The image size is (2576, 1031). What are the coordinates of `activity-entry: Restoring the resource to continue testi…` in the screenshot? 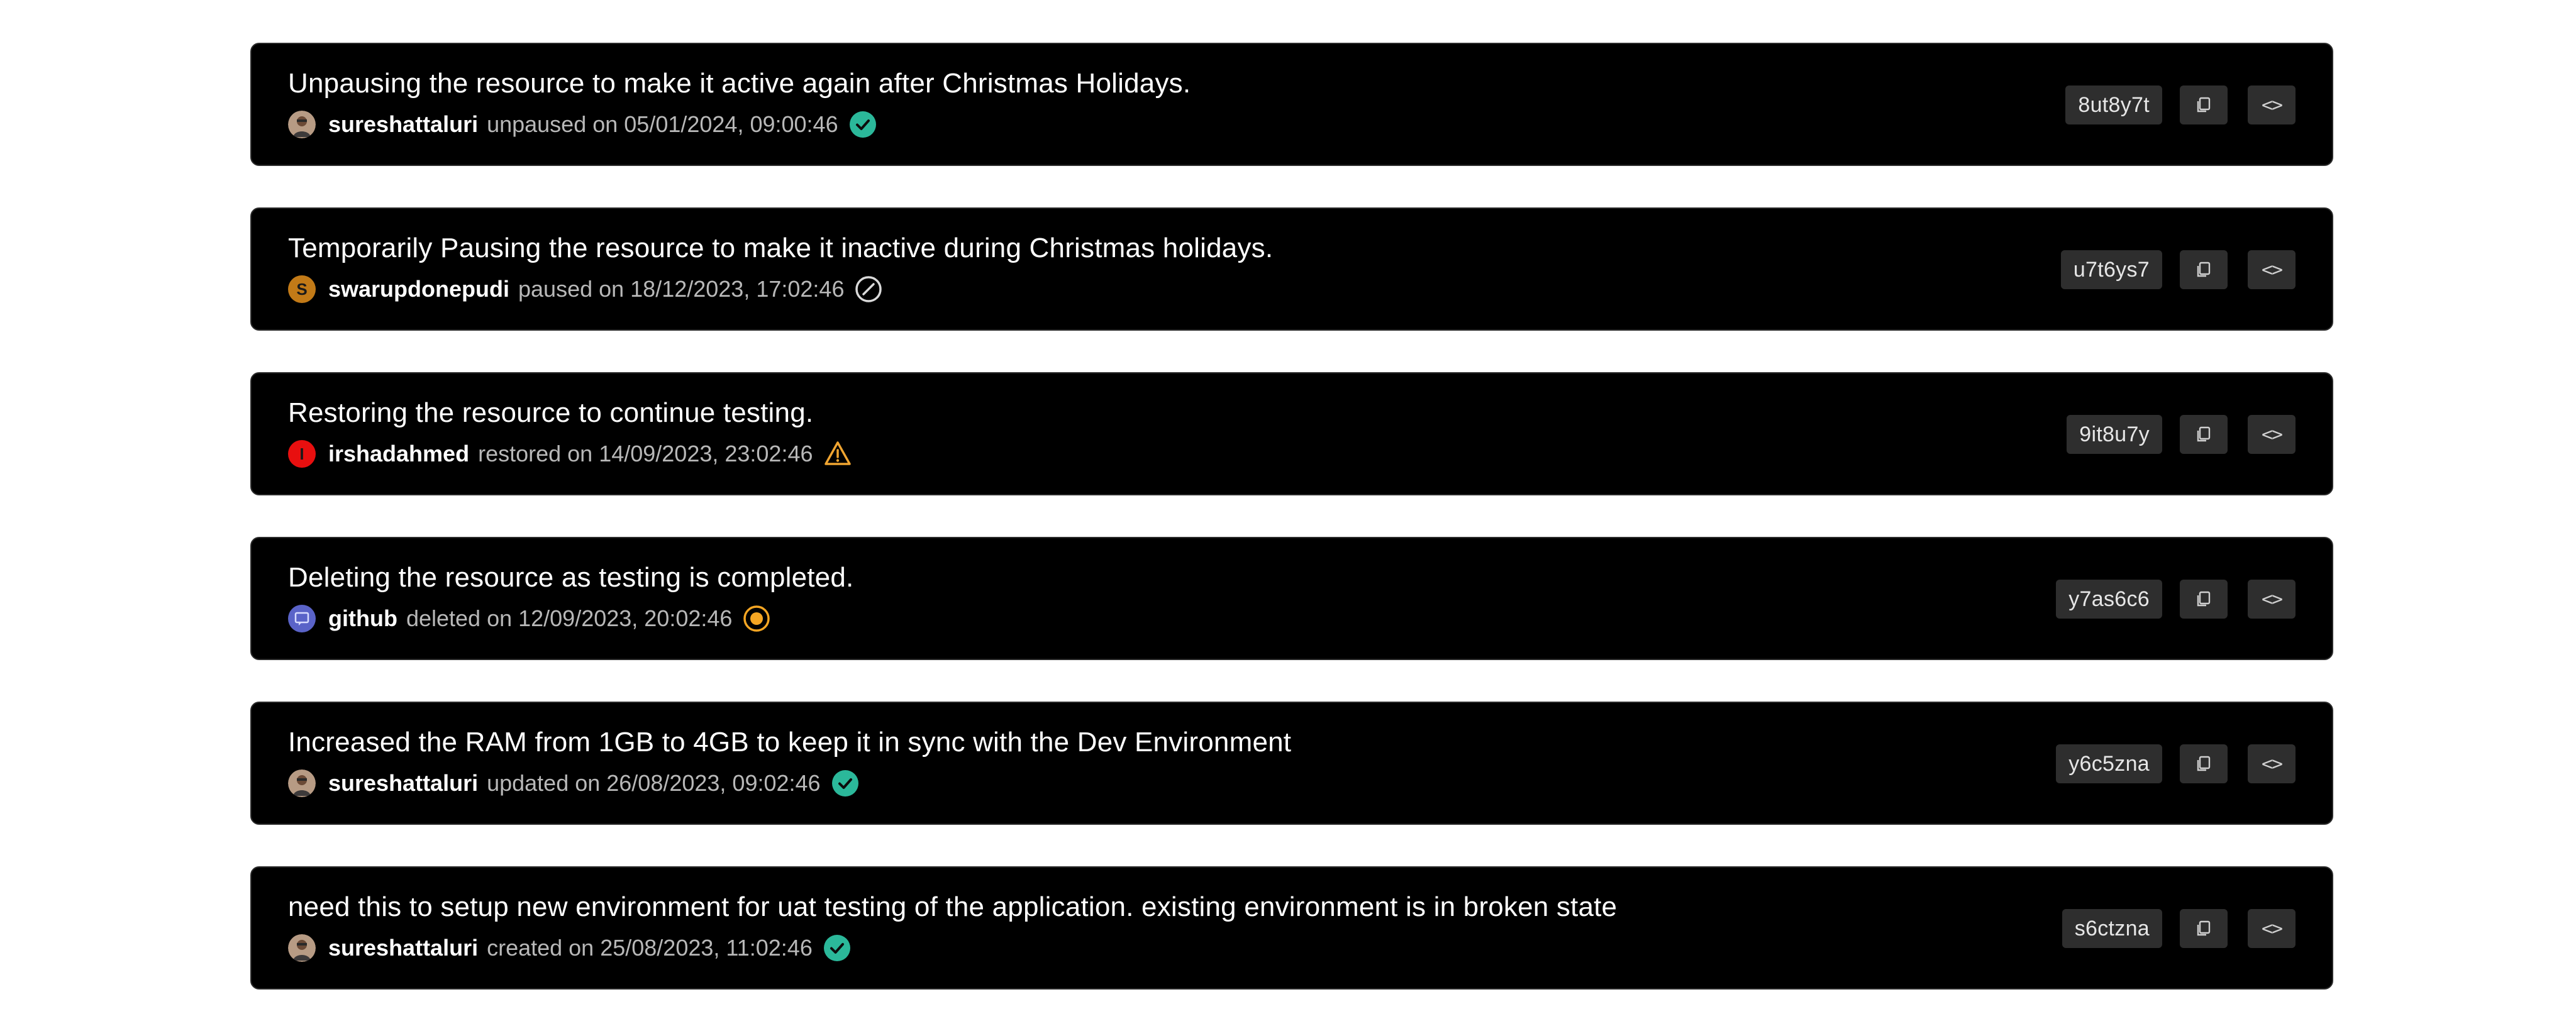 It's located at (1291, 433).